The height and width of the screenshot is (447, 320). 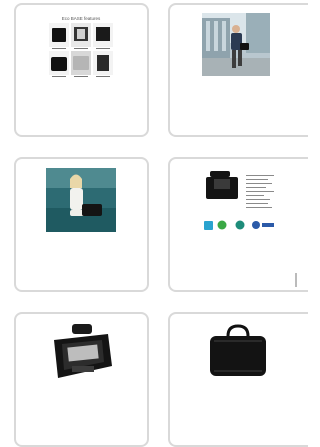 What do you see at coordinates (82, 354) in the screenshot?
I see `open-bag-interior-image` at bounding box center [82, 354].